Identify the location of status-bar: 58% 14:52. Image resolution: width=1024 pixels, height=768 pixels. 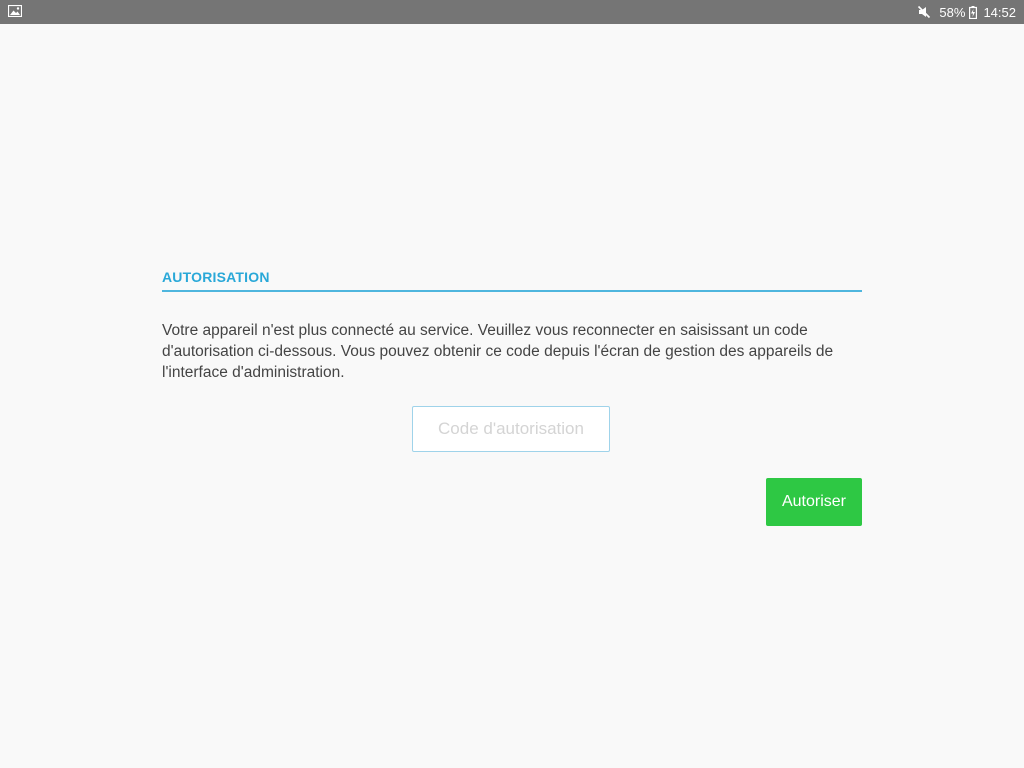
(512, 12).